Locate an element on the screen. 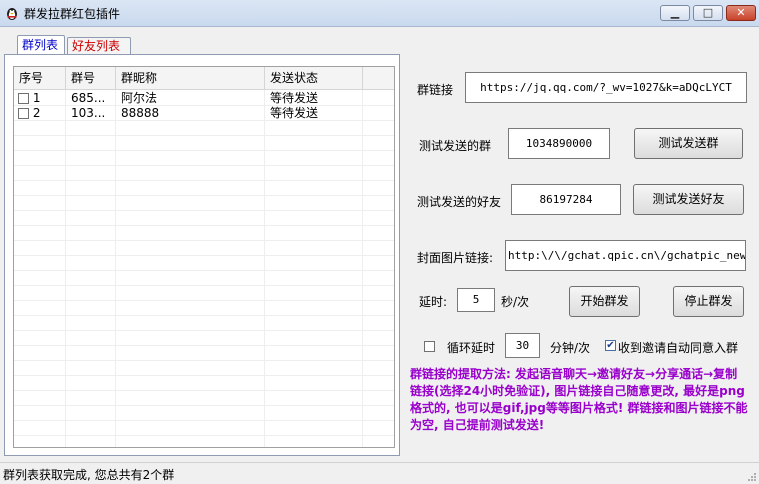 The width and height of the screenshot is (759, 484). test-friend-input: 86197284 is located at coordinates (566, 199).